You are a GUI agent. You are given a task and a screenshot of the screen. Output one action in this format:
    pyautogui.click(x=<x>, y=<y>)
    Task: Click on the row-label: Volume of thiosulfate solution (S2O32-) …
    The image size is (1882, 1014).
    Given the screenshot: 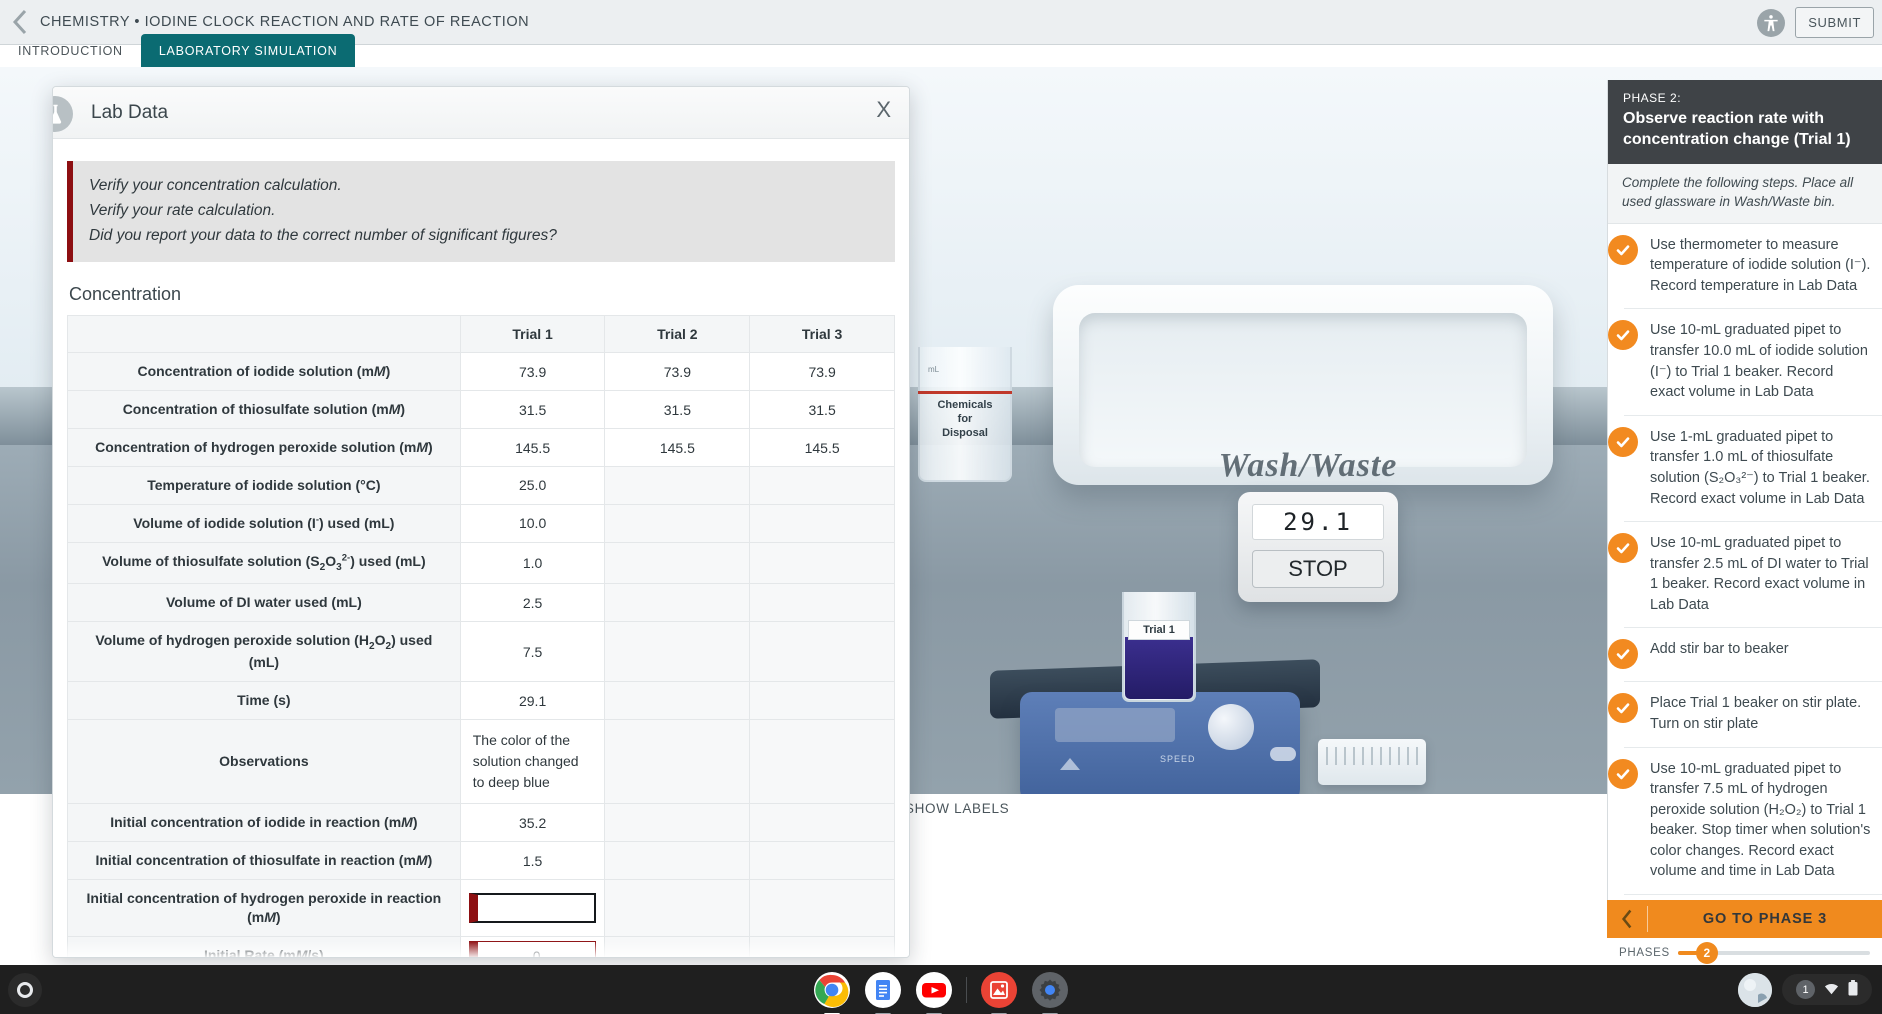 What is the action you would take?
    pyautogui.click(x=264, y=563)
    